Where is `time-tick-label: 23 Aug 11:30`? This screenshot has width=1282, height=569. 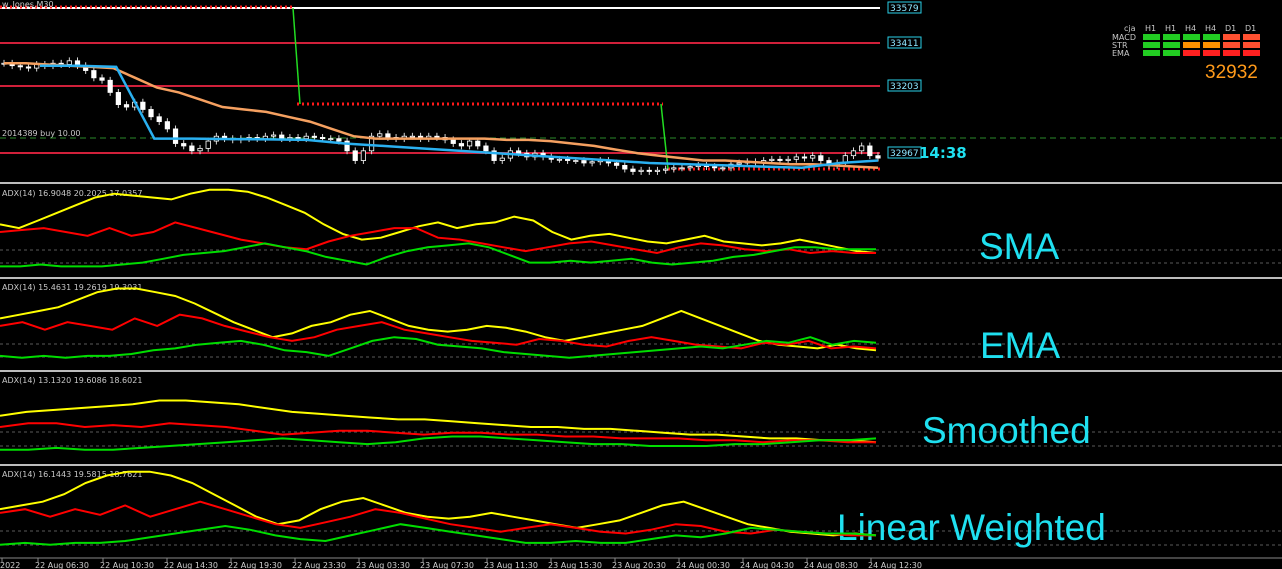 time-tick-label: 23 Aug 11:30 is located at coordinates (511, 565).